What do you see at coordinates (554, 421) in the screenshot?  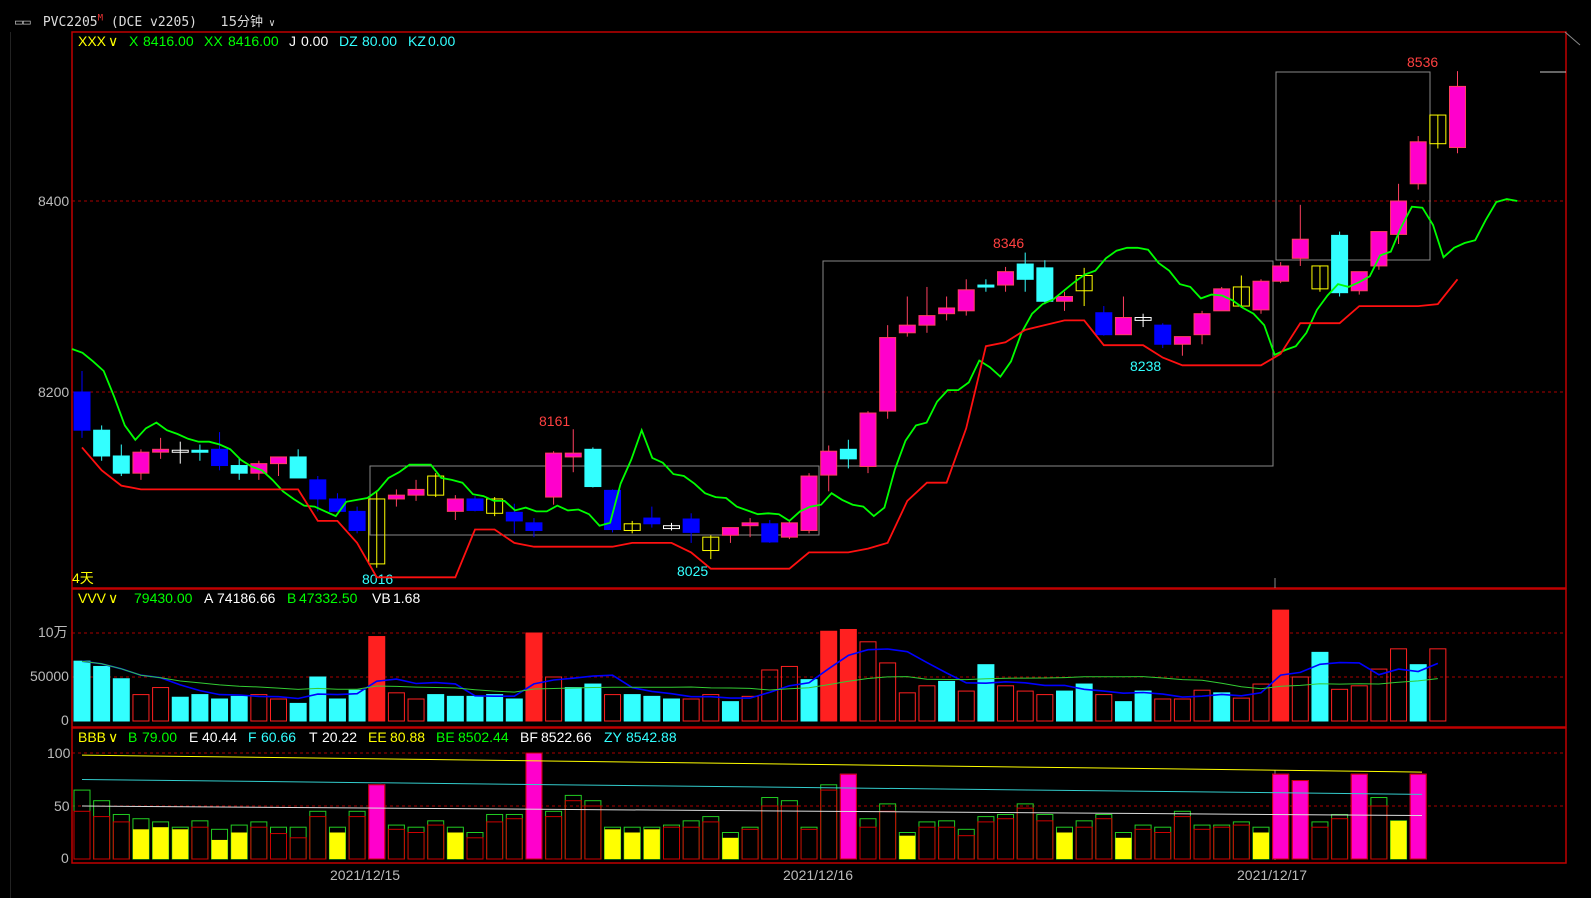 I see `high-label-8161: 8161` at bounding box center [554, 421].